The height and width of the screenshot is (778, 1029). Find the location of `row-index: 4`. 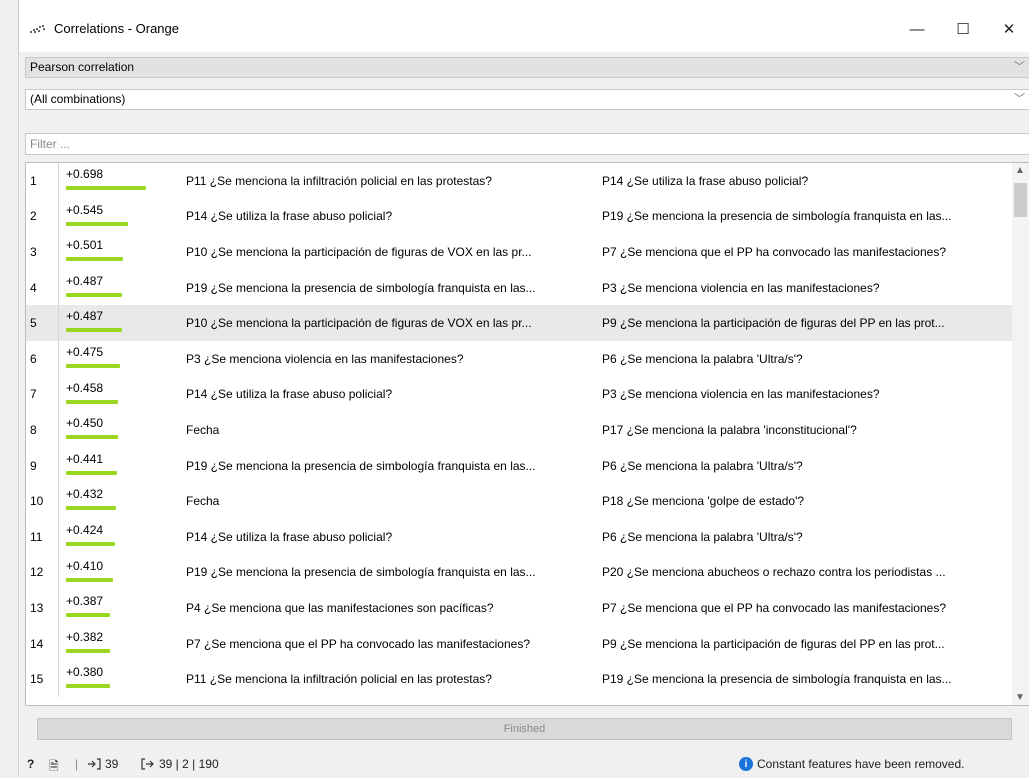

row-index: 4 is located at coordinates (42, 287).